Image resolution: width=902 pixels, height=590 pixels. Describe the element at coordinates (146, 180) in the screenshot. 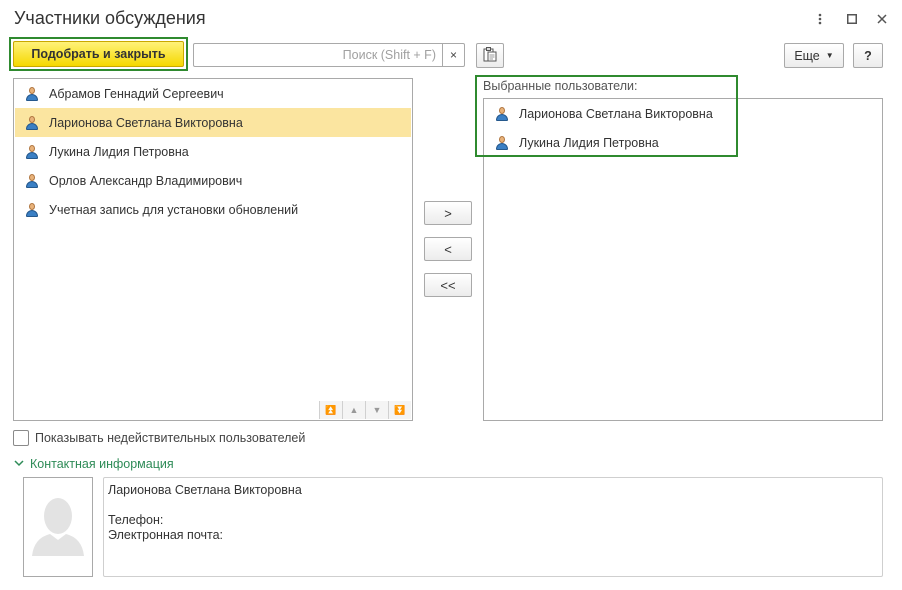

I see `user-name: Орлов Александр Владимирович` at that location.